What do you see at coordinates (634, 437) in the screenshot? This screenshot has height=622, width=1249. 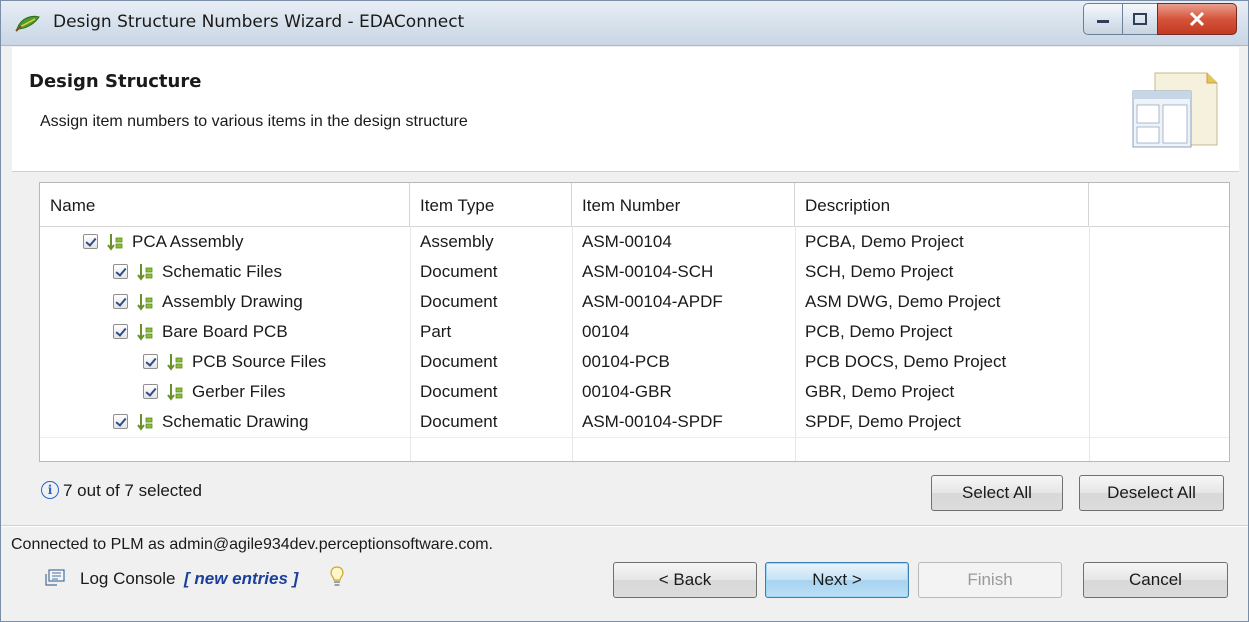 I see `row-separator` at bounding box center [634, 437].